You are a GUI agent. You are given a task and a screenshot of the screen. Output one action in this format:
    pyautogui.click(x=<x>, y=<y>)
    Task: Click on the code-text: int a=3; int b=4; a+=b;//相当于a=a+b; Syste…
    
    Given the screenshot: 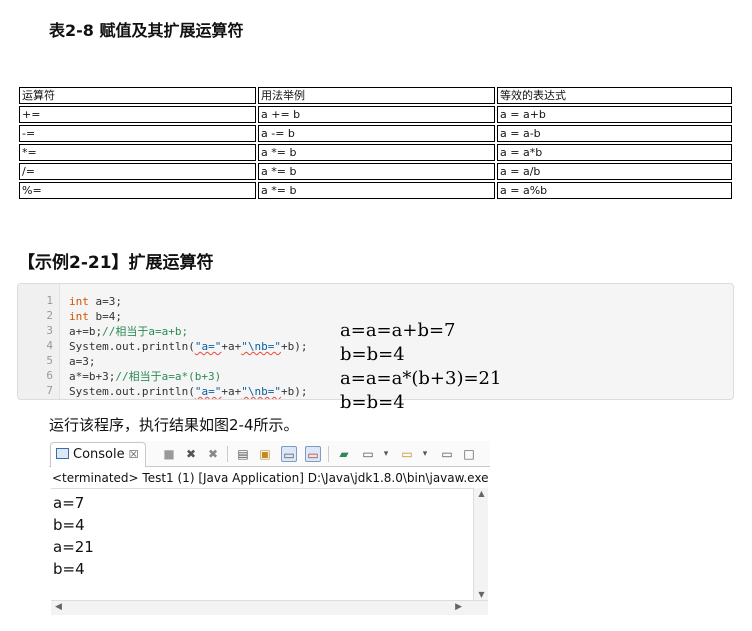 What is the action you would take?
    pyautogui.click(x=188, y=346)
    